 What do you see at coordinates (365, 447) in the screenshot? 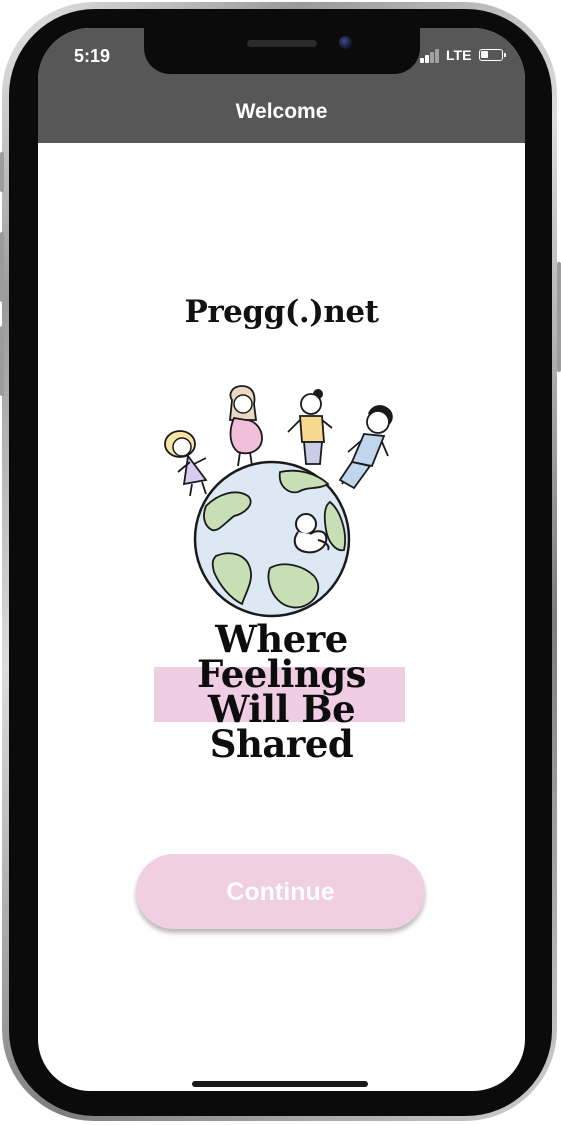
I see `doctor-figure-icon` at bounding box center [365, 447].